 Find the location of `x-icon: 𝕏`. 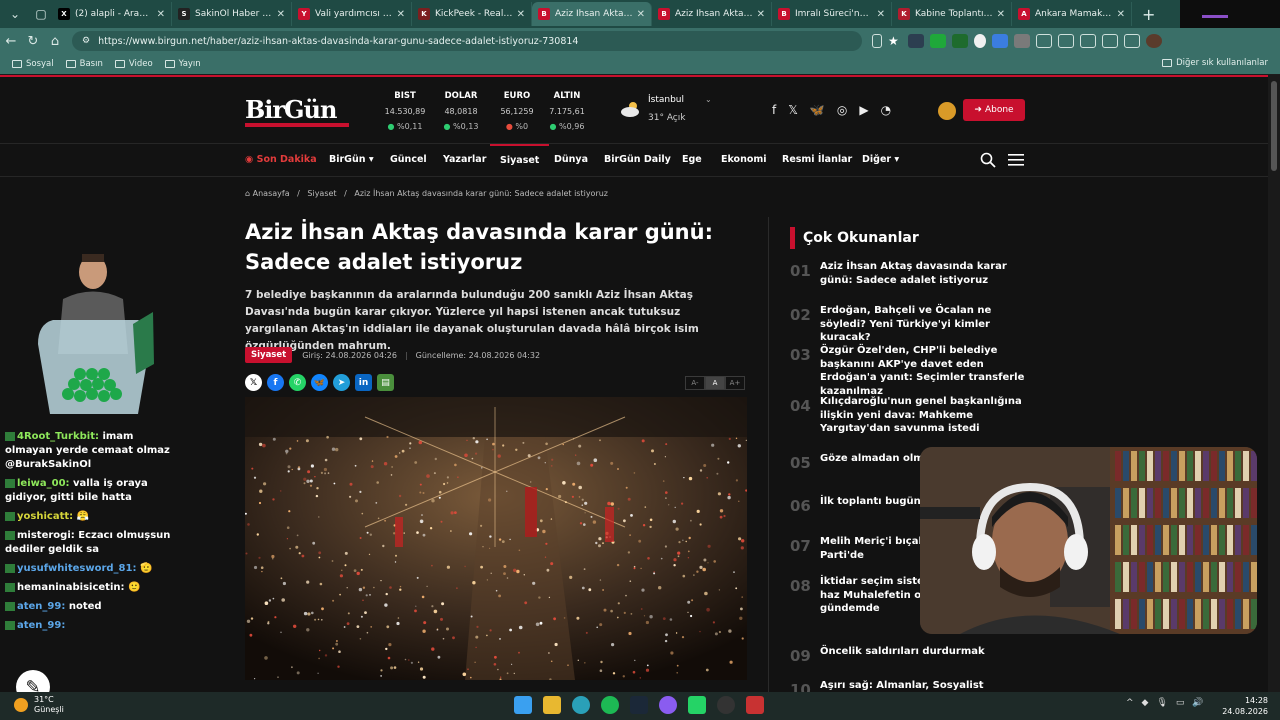

x-icon: 𝕏 is located at coordinates (793, 110).